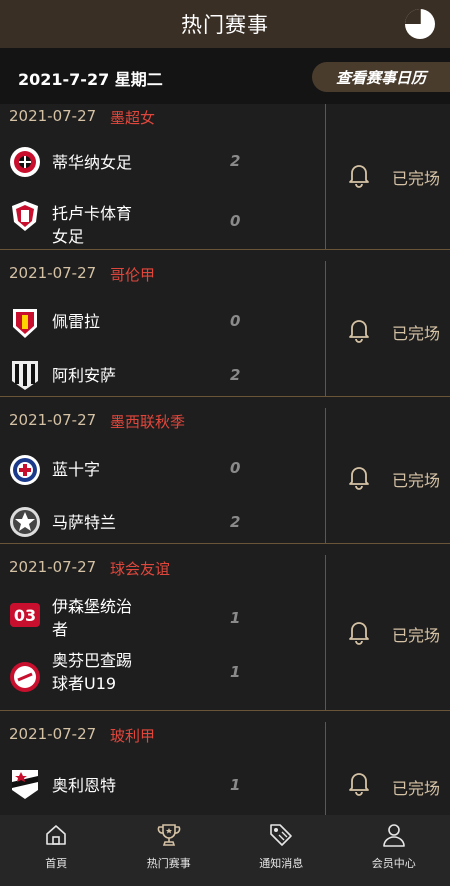  What do you see at coordinates (394, 850) in the screenshot?
I see `tab-member-center: 会员中心` at bounding box center [394, 850].